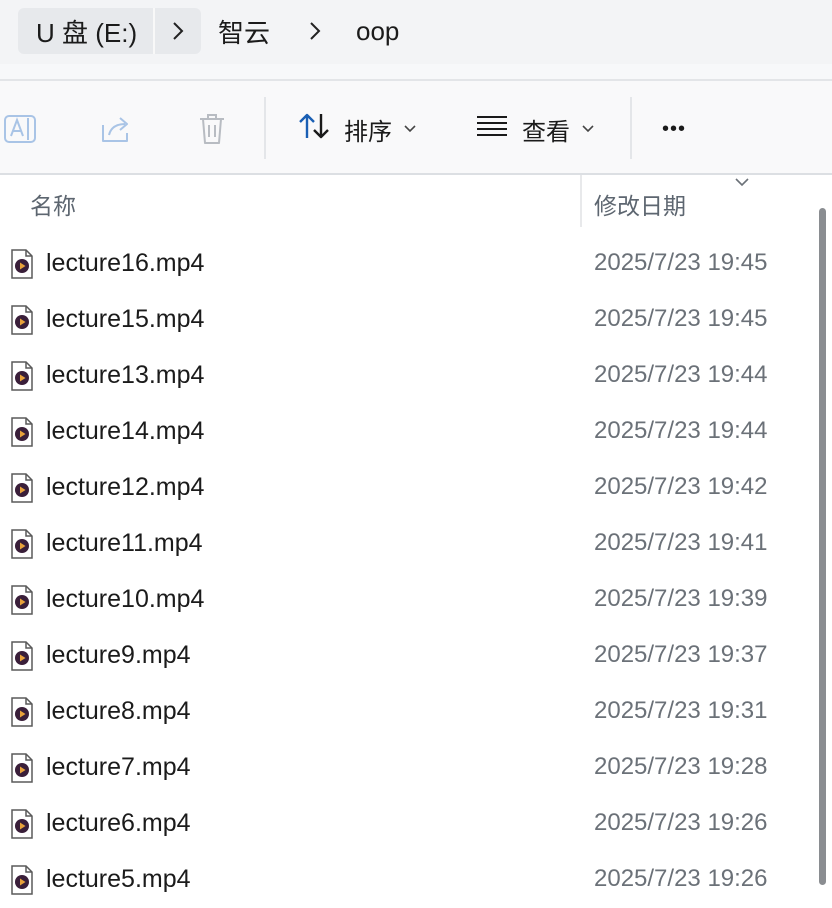 The width and height of the screenshot is (832, 908). Describe the element at coordinates (403, 432) in the screenshot. I see `list-item: lecture14.mp4 2025/7/23 19:44` at that location.